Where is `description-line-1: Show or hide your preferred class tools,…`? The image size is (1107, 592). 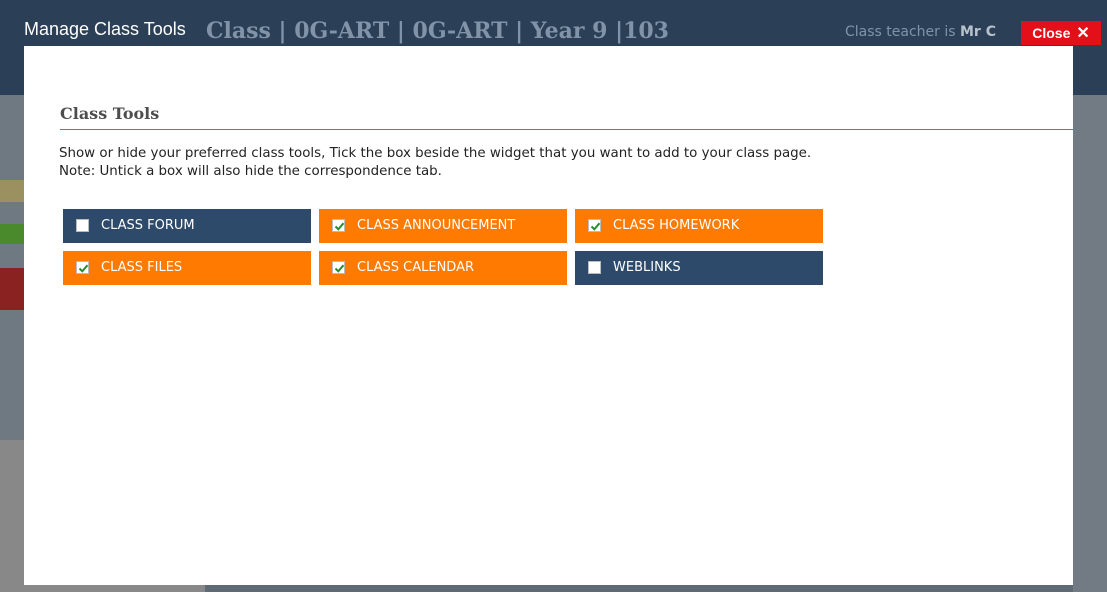 description-line-1: Show or hide your preferred class tools,… is located at coordinates (435, 153).